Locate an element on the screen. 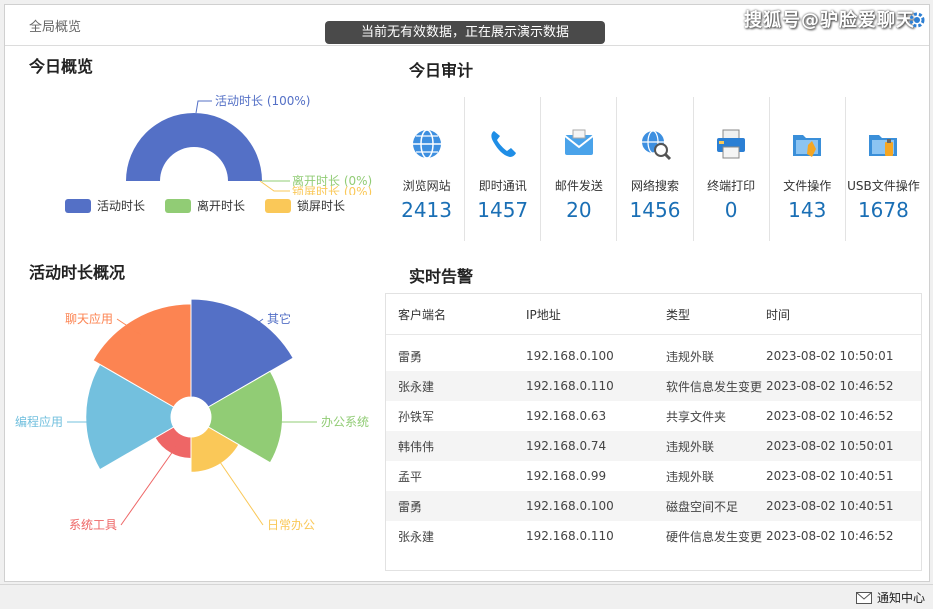 This screenshot has height=609, width=933. audit-item-value: 0 is located at coordinates (731, 210).